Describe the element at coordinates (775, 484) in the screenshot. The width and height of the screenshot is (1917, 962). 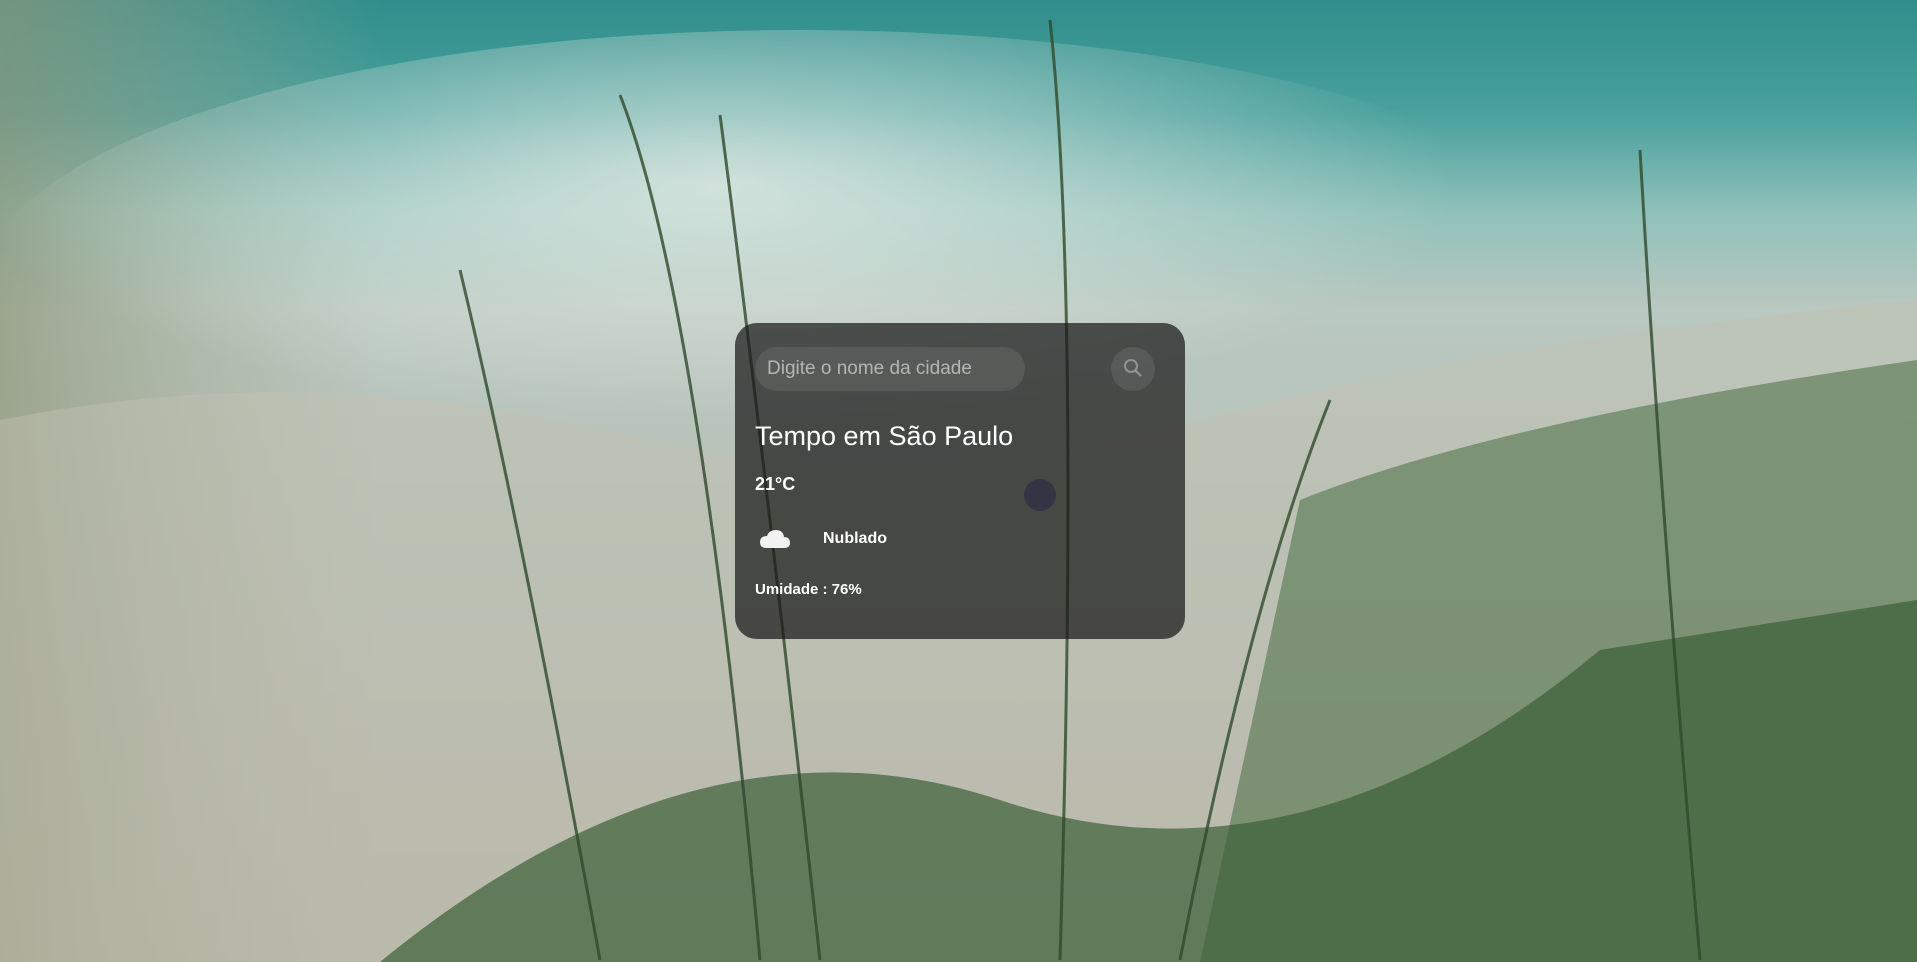
I see `temperature: 21°C` at that location.